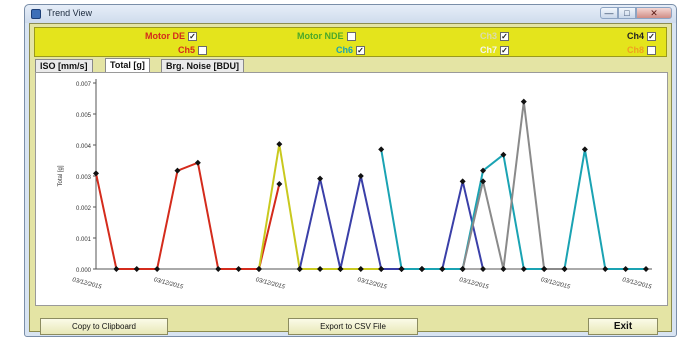 The image size is (687, 343). Describe the element at coordinates (36, 14) in the screenshot. I see `app-icon` at that location.